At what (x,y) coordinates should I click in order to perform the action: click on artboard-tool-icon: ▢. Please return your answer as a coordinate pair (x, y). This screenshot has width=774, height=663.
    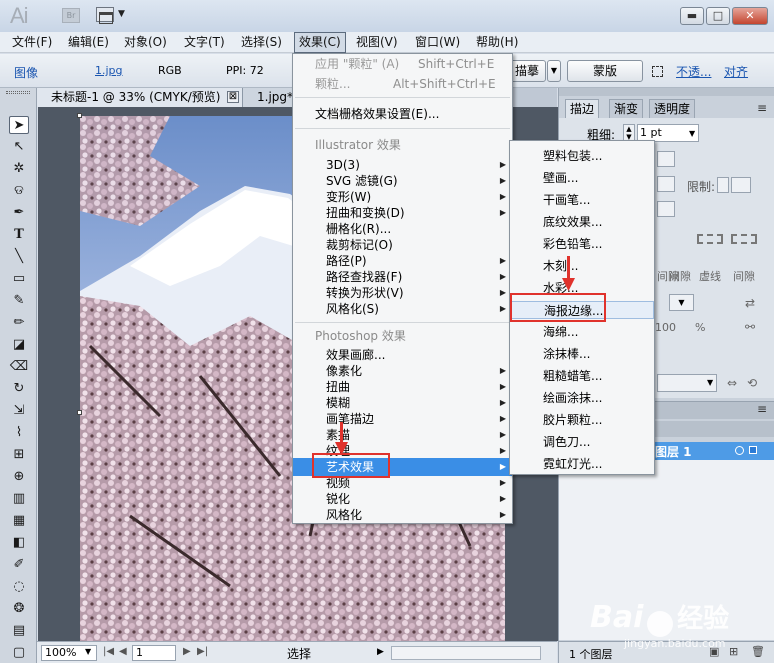
    Looking at the image, I should click on (19, 653).